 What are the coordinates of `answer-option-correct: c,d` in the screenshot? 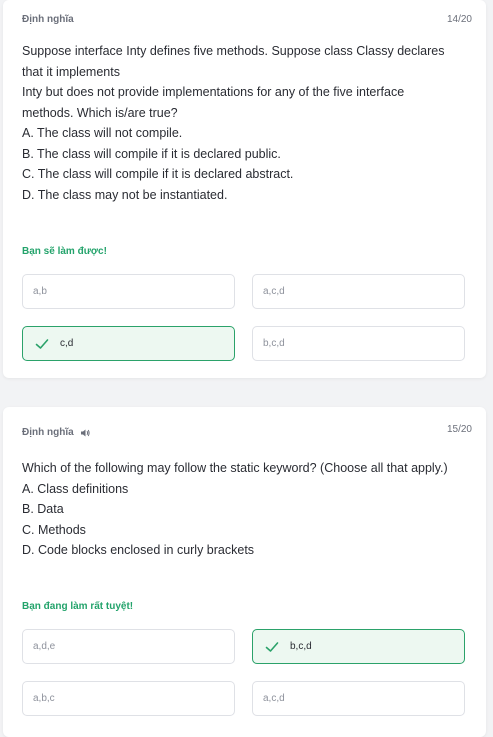 It's located at (128, 343).